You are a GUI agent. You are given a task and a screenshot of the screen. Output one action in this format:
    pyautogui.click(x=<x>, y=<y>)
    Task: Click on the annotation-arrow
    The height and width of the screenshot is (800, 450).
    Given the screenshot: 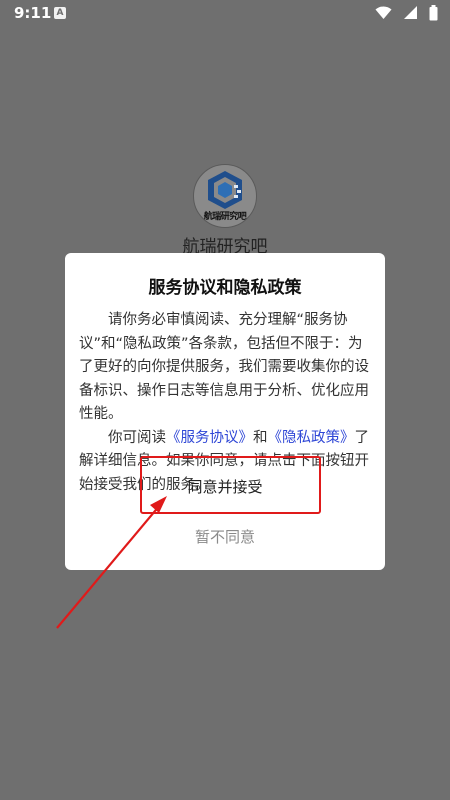 What is the action you would take?
    pyautogui.click(x=111, y=562)
    